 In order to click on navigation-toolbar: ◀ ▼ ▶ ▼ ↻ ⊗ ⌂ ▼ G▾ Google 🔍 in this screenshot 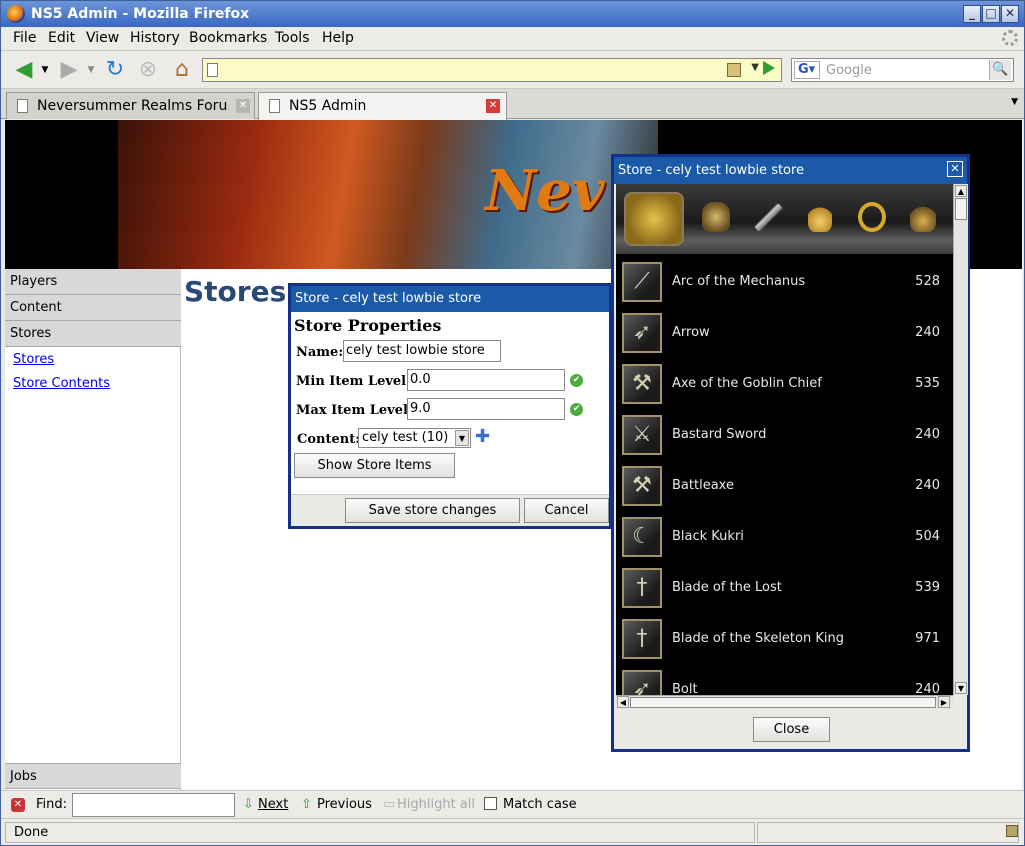, I will do `click(512, 70)`.